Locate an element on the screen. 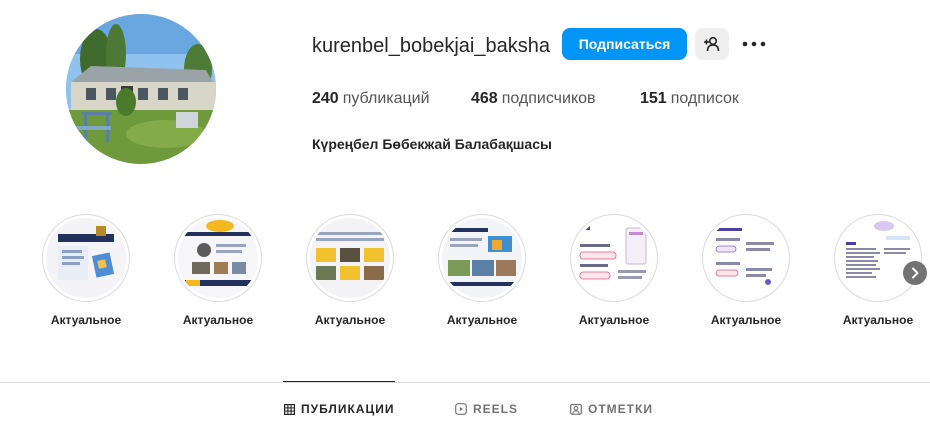  posts-count: 240 is located at coordinates (325, 98).